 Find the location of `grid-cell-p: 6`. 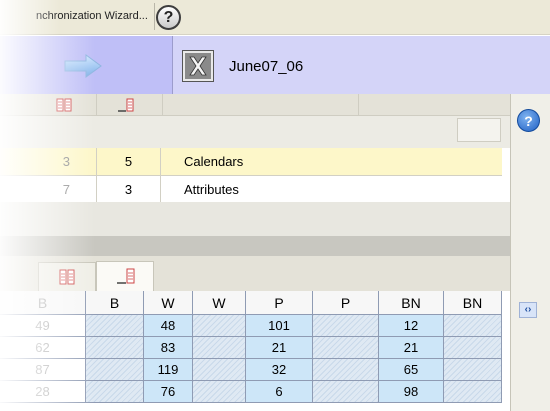

grid-cell-p: 6 is located at coordinates (279, 392).